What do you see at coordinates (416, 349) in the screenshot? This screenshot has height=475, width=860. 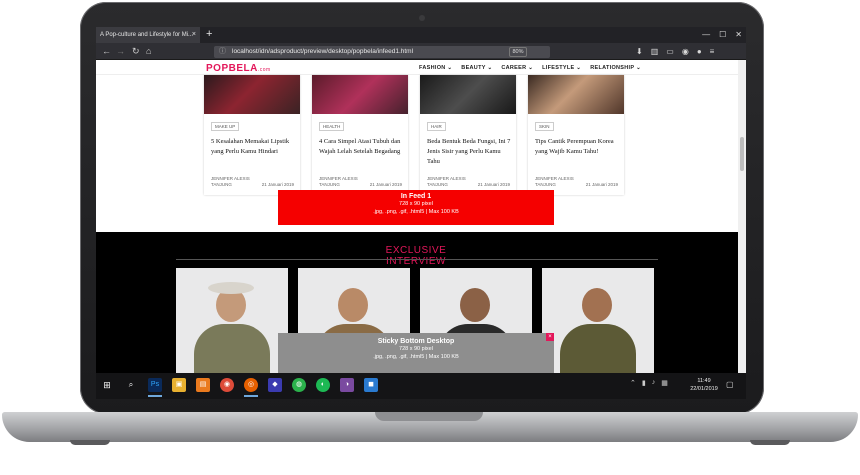 I see `ad-size: 728 x 90 pixel` at bounding box center [416, 349].